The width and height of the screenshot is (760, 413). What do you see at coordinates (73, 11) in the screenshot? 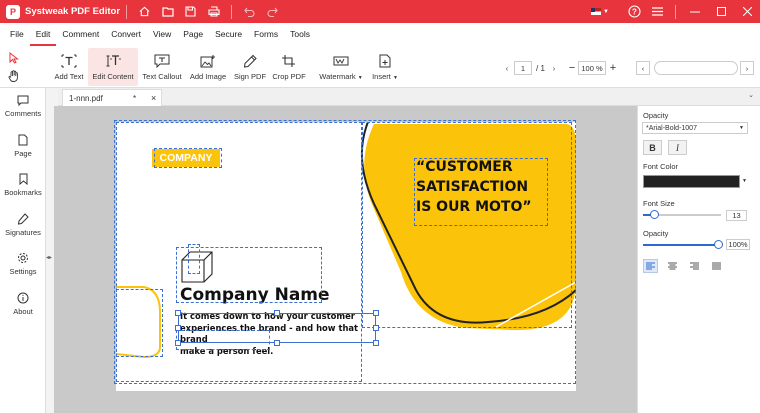
I see `app-title: Systweak PDF Editor` at bounding box center [73, 11].